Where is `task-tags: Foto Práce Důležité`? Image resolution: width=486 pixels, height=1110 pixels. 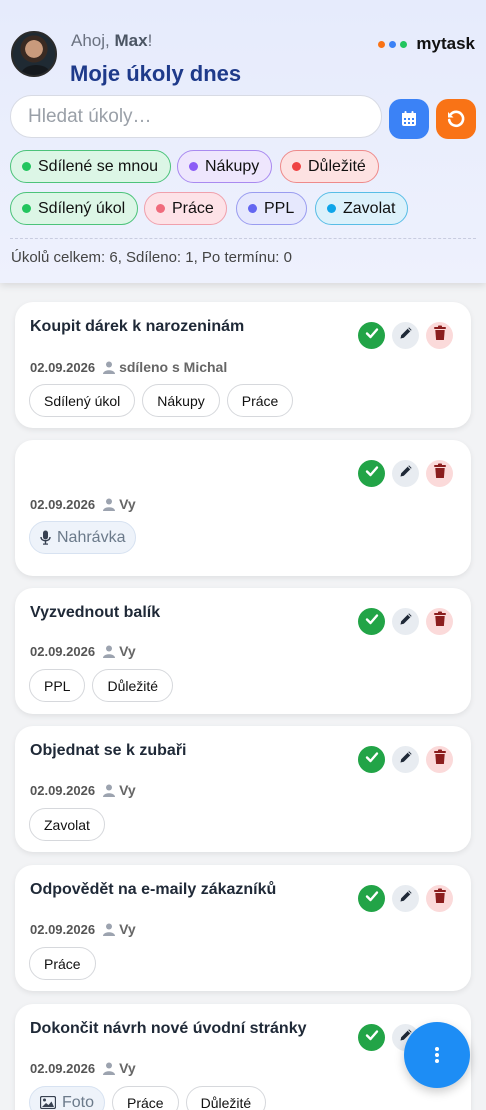
task-tags: Foto Práce Důležité is located at coordinates (148, 1098).